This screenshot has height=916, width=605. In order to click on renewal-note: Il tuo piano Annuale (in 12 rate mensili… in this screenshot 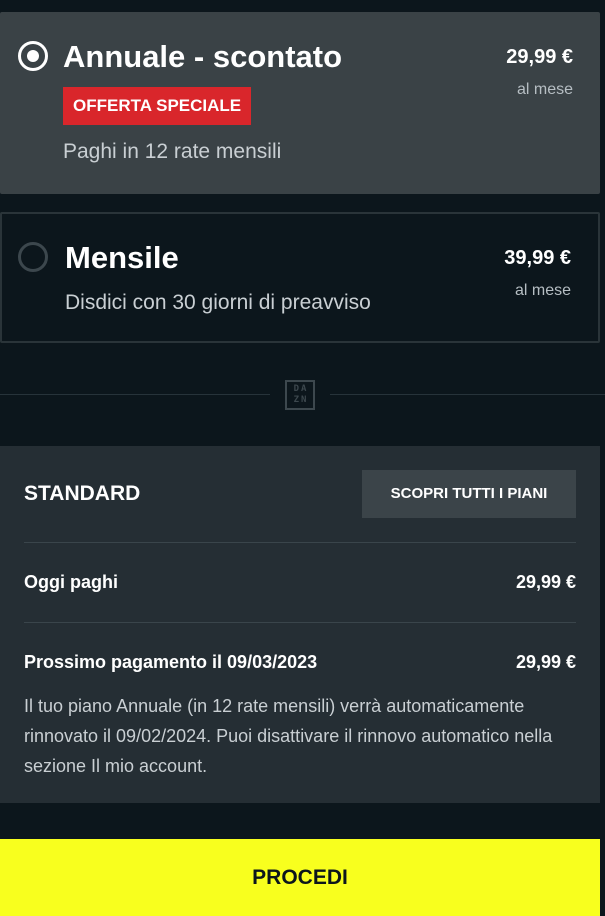, I will do `click(288, 736)`.